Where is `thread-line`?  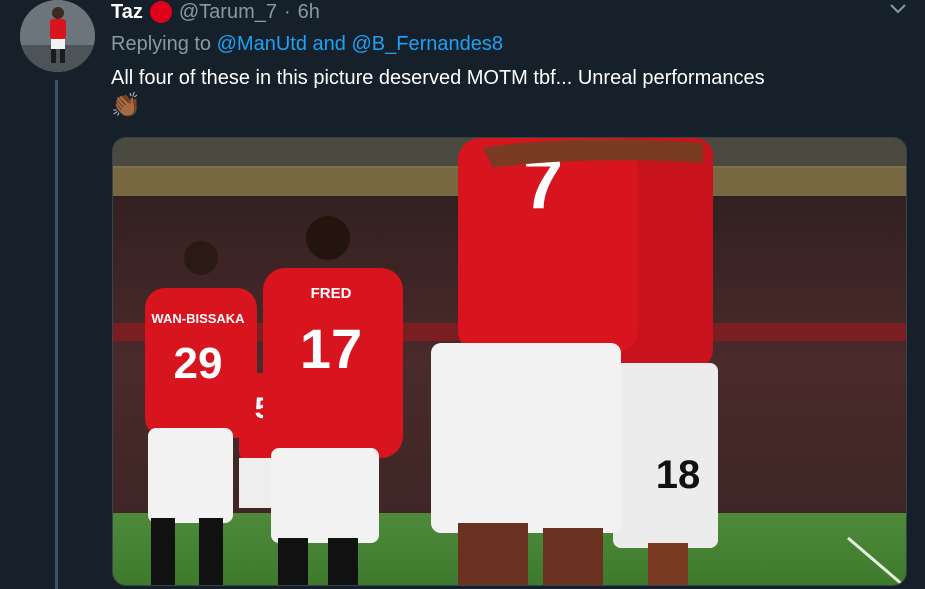 thread-line is located at coordinates (56, 334).